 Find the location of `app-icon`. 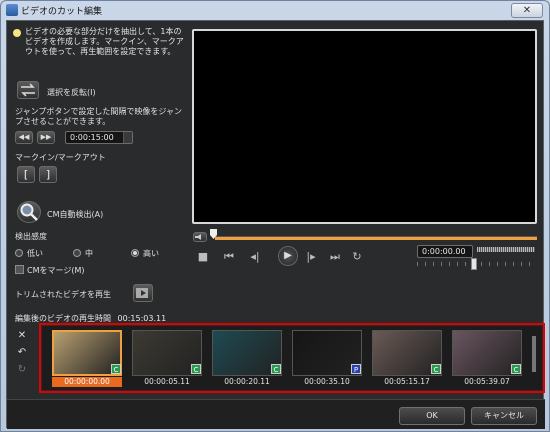

app-icon is located at coordinates (12, 10).